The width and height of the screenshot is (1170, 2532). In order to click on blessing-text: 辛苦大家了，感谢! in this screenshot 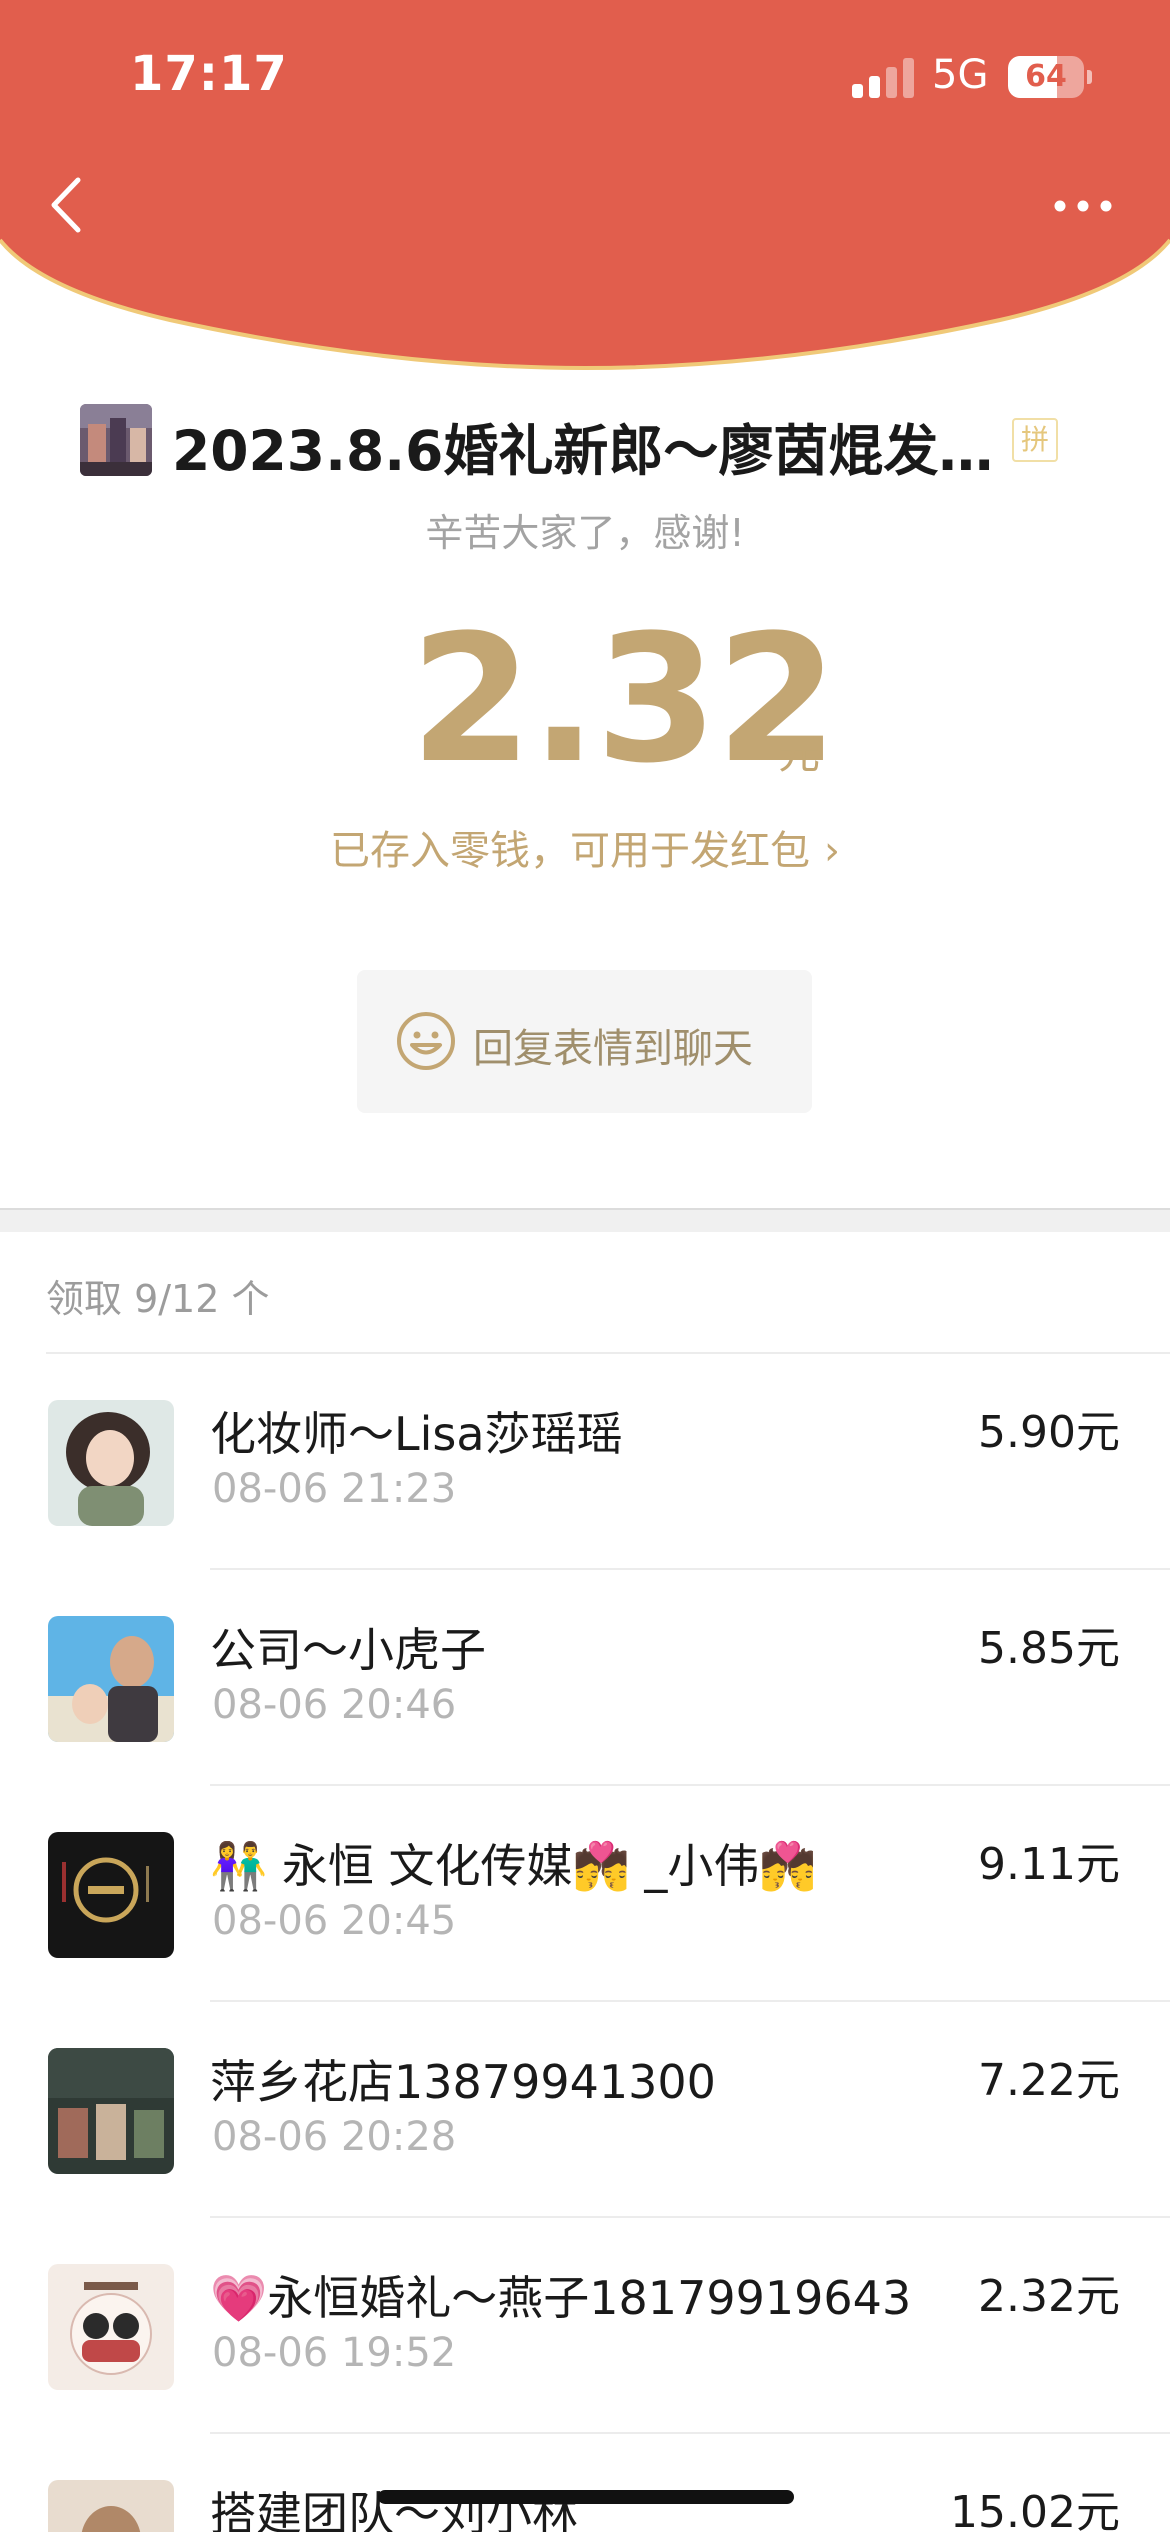, I will do `click(585, 533)`.